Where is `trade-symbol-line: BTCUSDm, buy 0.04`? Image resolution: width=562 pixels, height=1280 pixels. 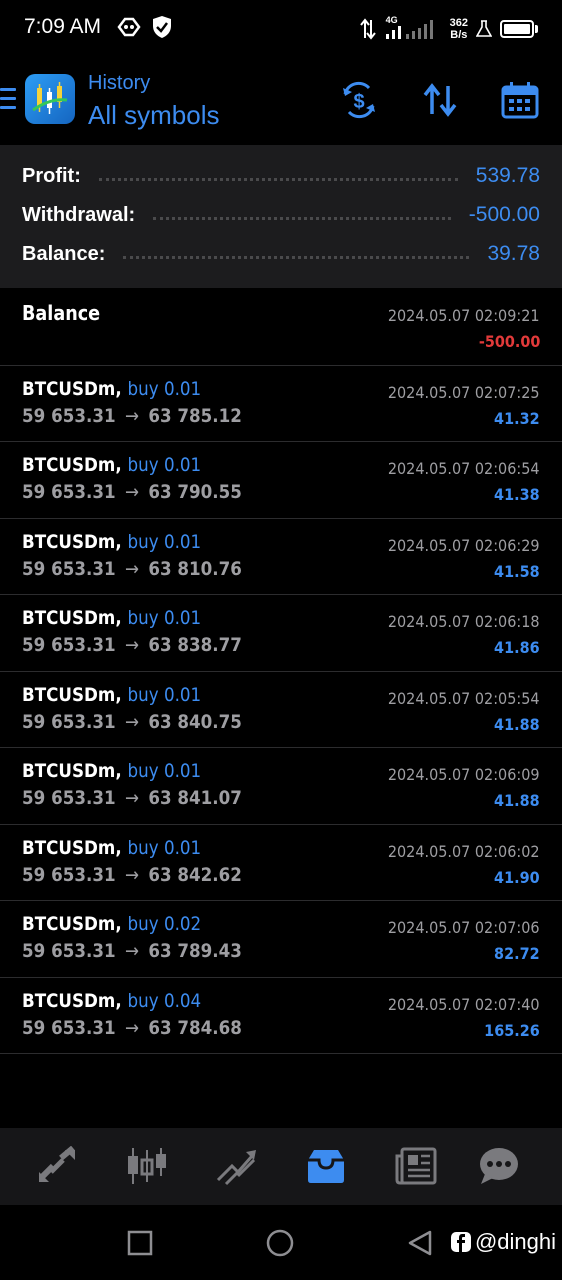
trade-symbol-line: BTCUSDm, buy 0.04 is located at coordinates (111, 1001).